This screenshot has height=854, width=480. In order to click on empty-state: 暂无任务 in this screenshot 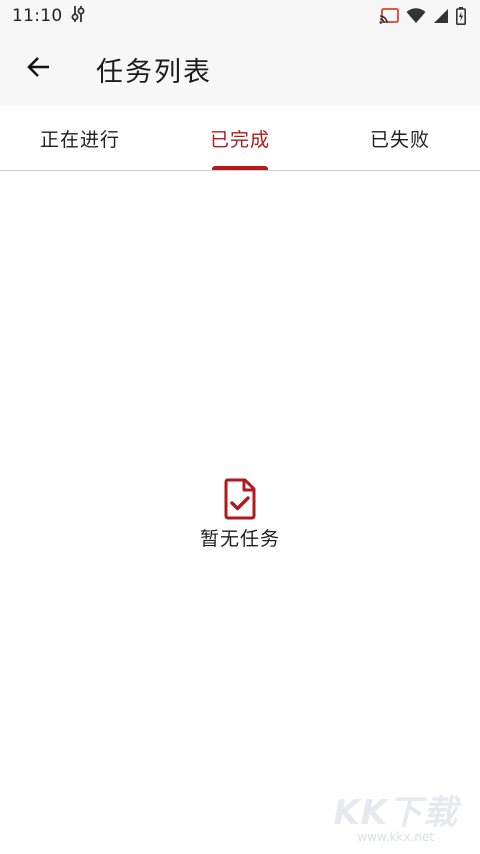, I will do `click(240, 514)`.